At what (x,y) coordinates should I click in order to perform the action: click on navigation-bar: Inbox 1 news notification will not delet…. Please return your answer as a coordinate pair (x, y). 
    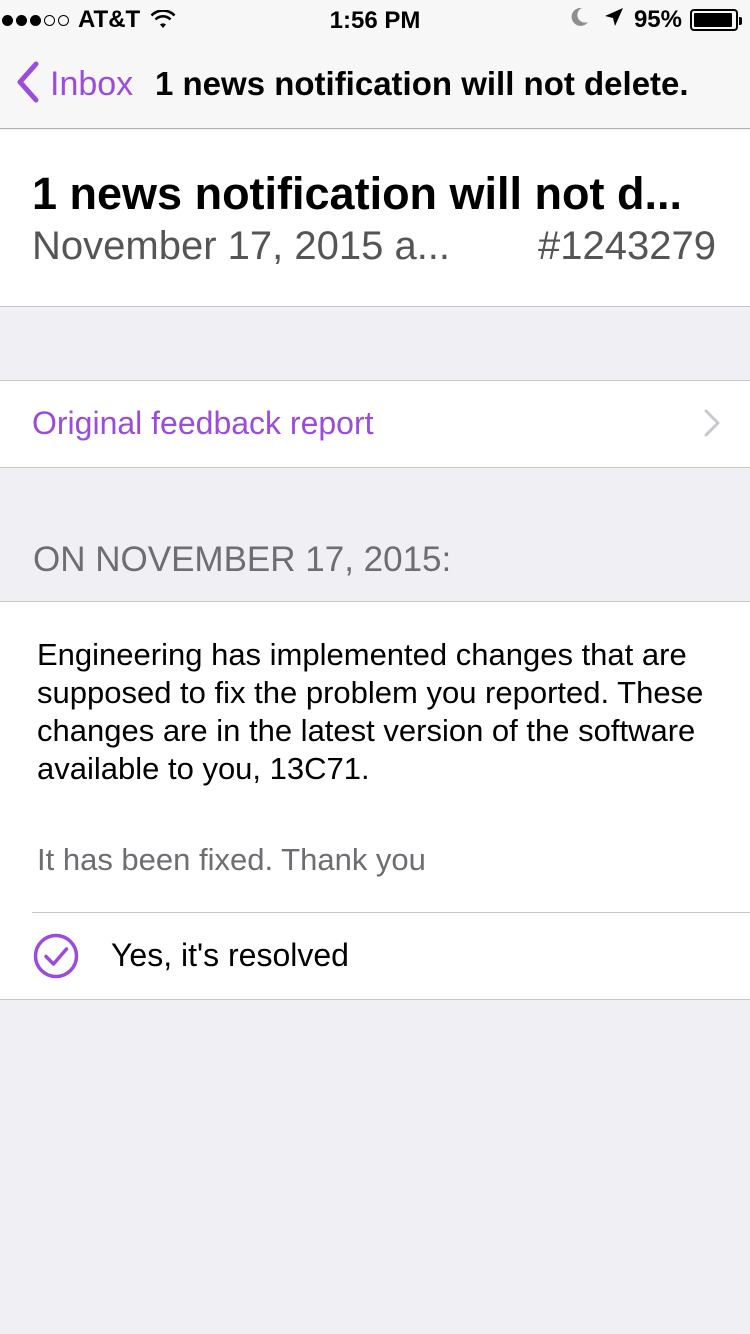
    Looking at the image, I should click on (375, 84).